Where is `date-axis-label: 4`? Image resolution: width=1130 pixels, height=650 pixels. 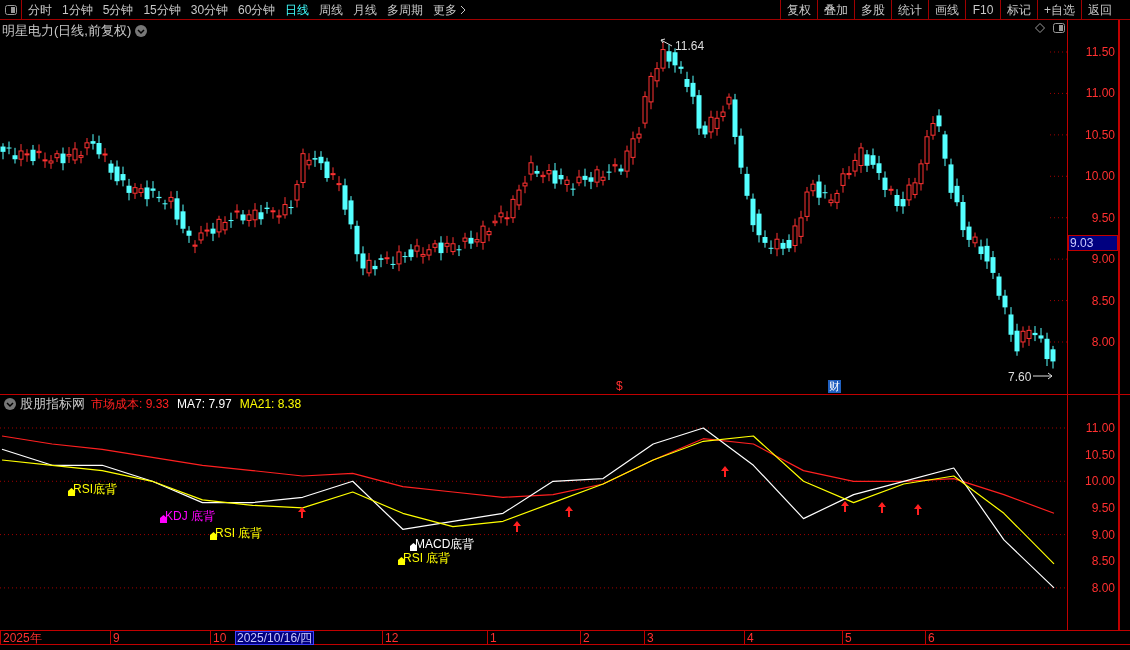 date-axis-label: 4 is located at coordinates (749, 638).